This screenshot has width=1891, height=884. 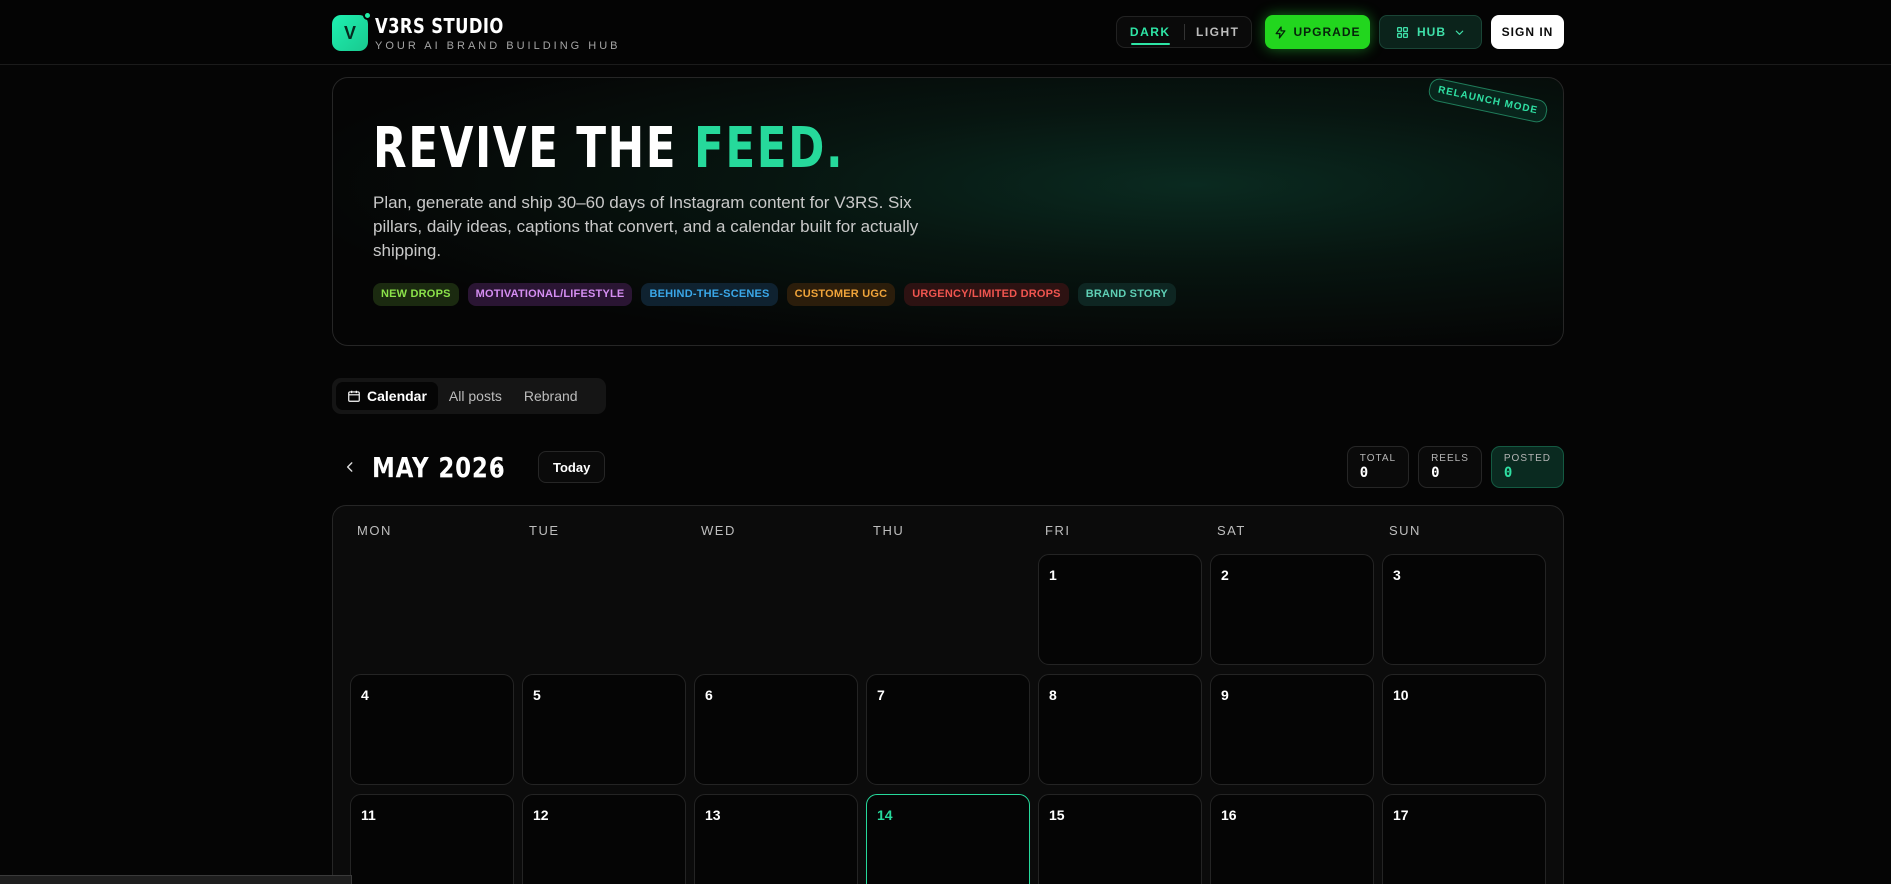 What do you see at coordinates (948, 839) in the screenshot?
I see `day-cell-today: 14` at bounding box center [948, 839].